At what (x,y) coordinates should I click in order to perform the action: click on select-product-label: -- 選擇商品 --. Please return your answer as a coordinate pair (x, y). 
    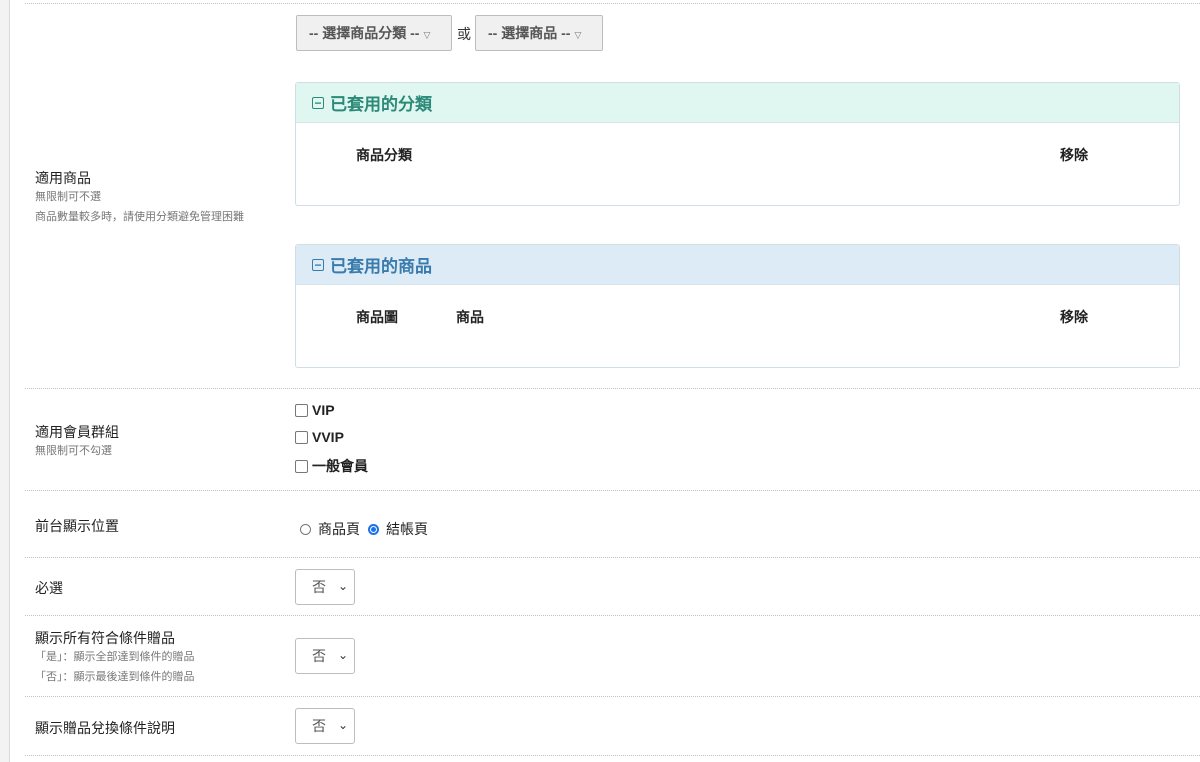
    Looking at the image, I should click on (529, 33).